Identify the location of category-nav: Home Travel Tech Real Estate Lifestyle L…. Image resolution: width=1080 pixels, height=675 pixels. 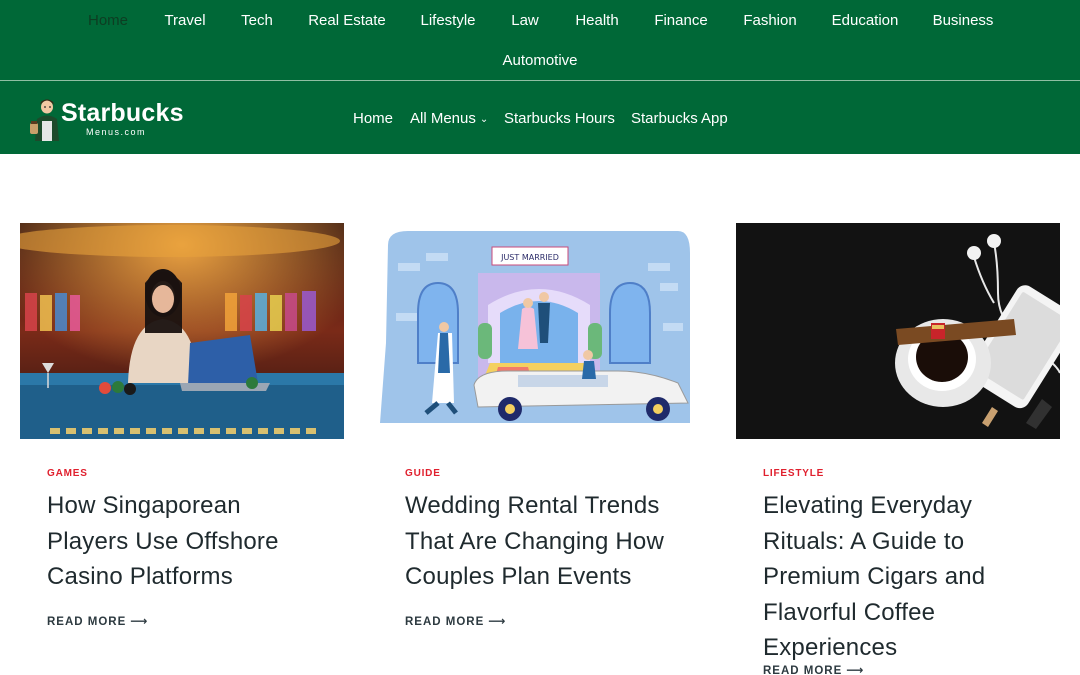
(540, 40).